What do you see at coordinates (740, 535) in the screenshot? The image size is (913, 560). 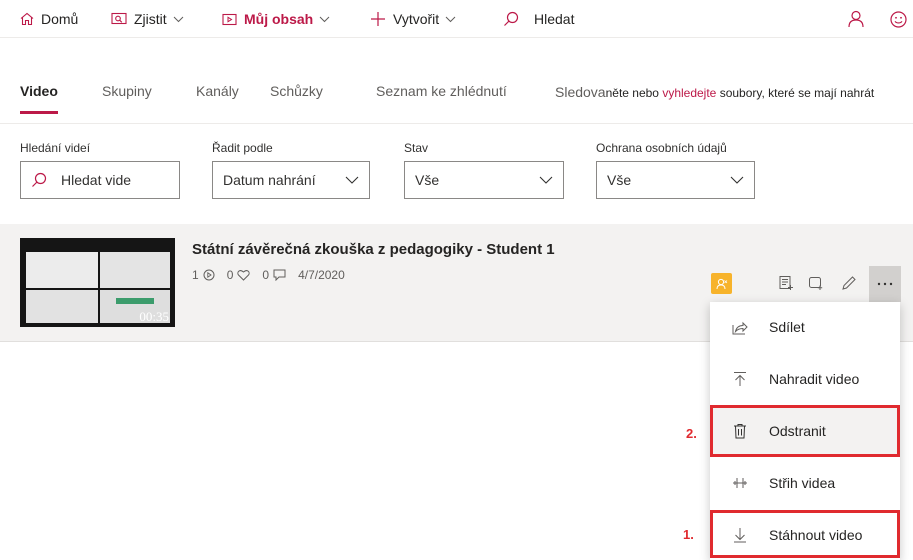 I see `download-icon` at bounding box center [740, 535].